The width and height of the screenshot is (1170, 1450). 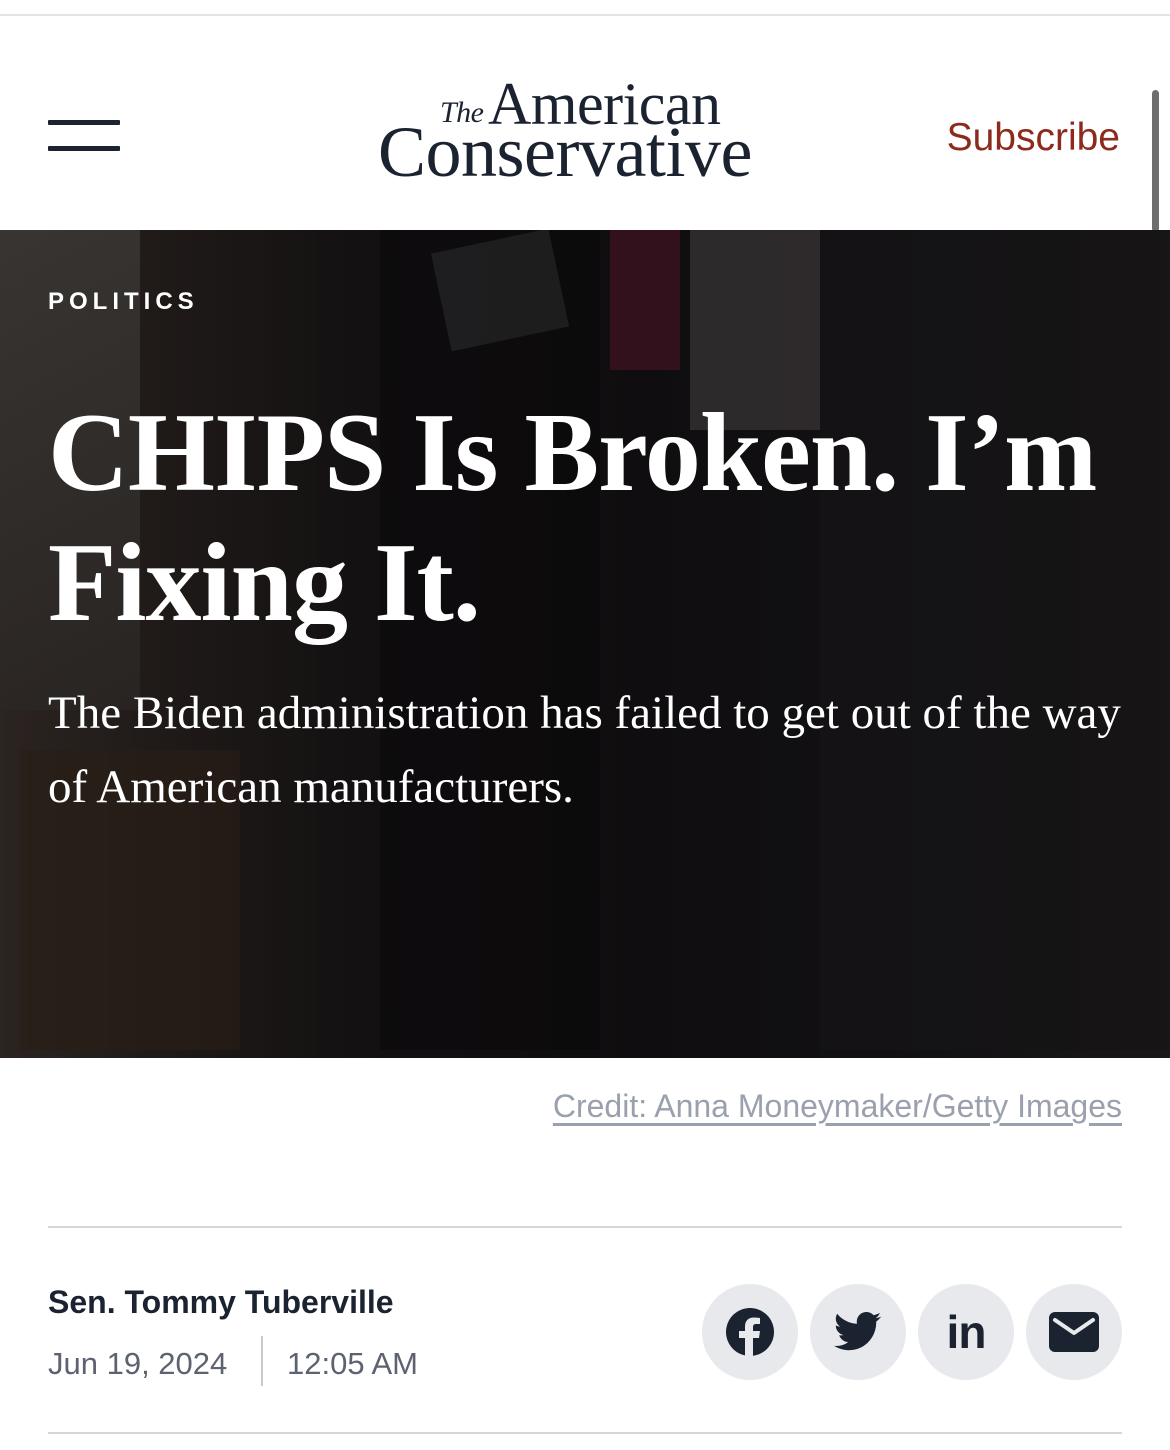 What do you see at coordinates (585, 1227) in the screenshot?
I see `byline-top-divider` at bounding box center [585, 1227].